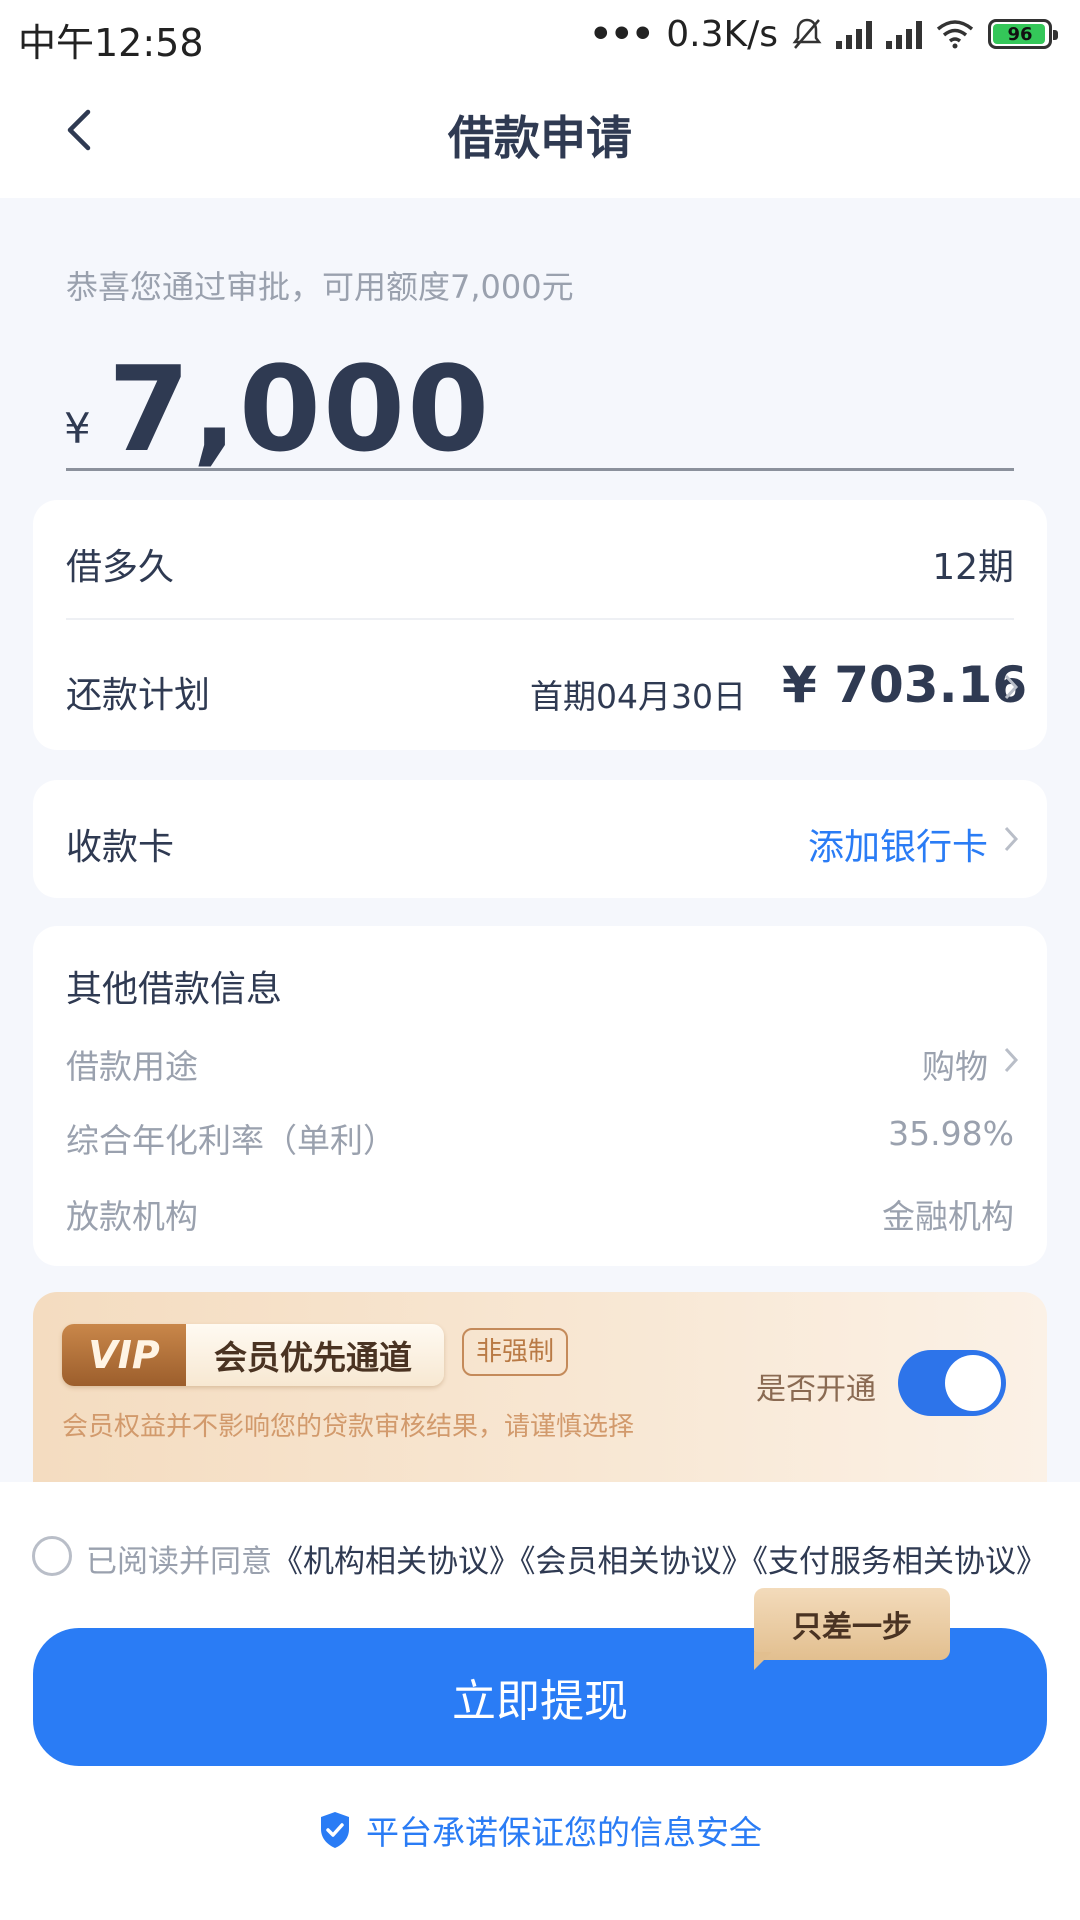 The image size is (1080, 1920). What do you see at coordinates (299, 409) in the screenshot?
I see `loan-amount-input: 7,000` at bounding box center [299, 409].